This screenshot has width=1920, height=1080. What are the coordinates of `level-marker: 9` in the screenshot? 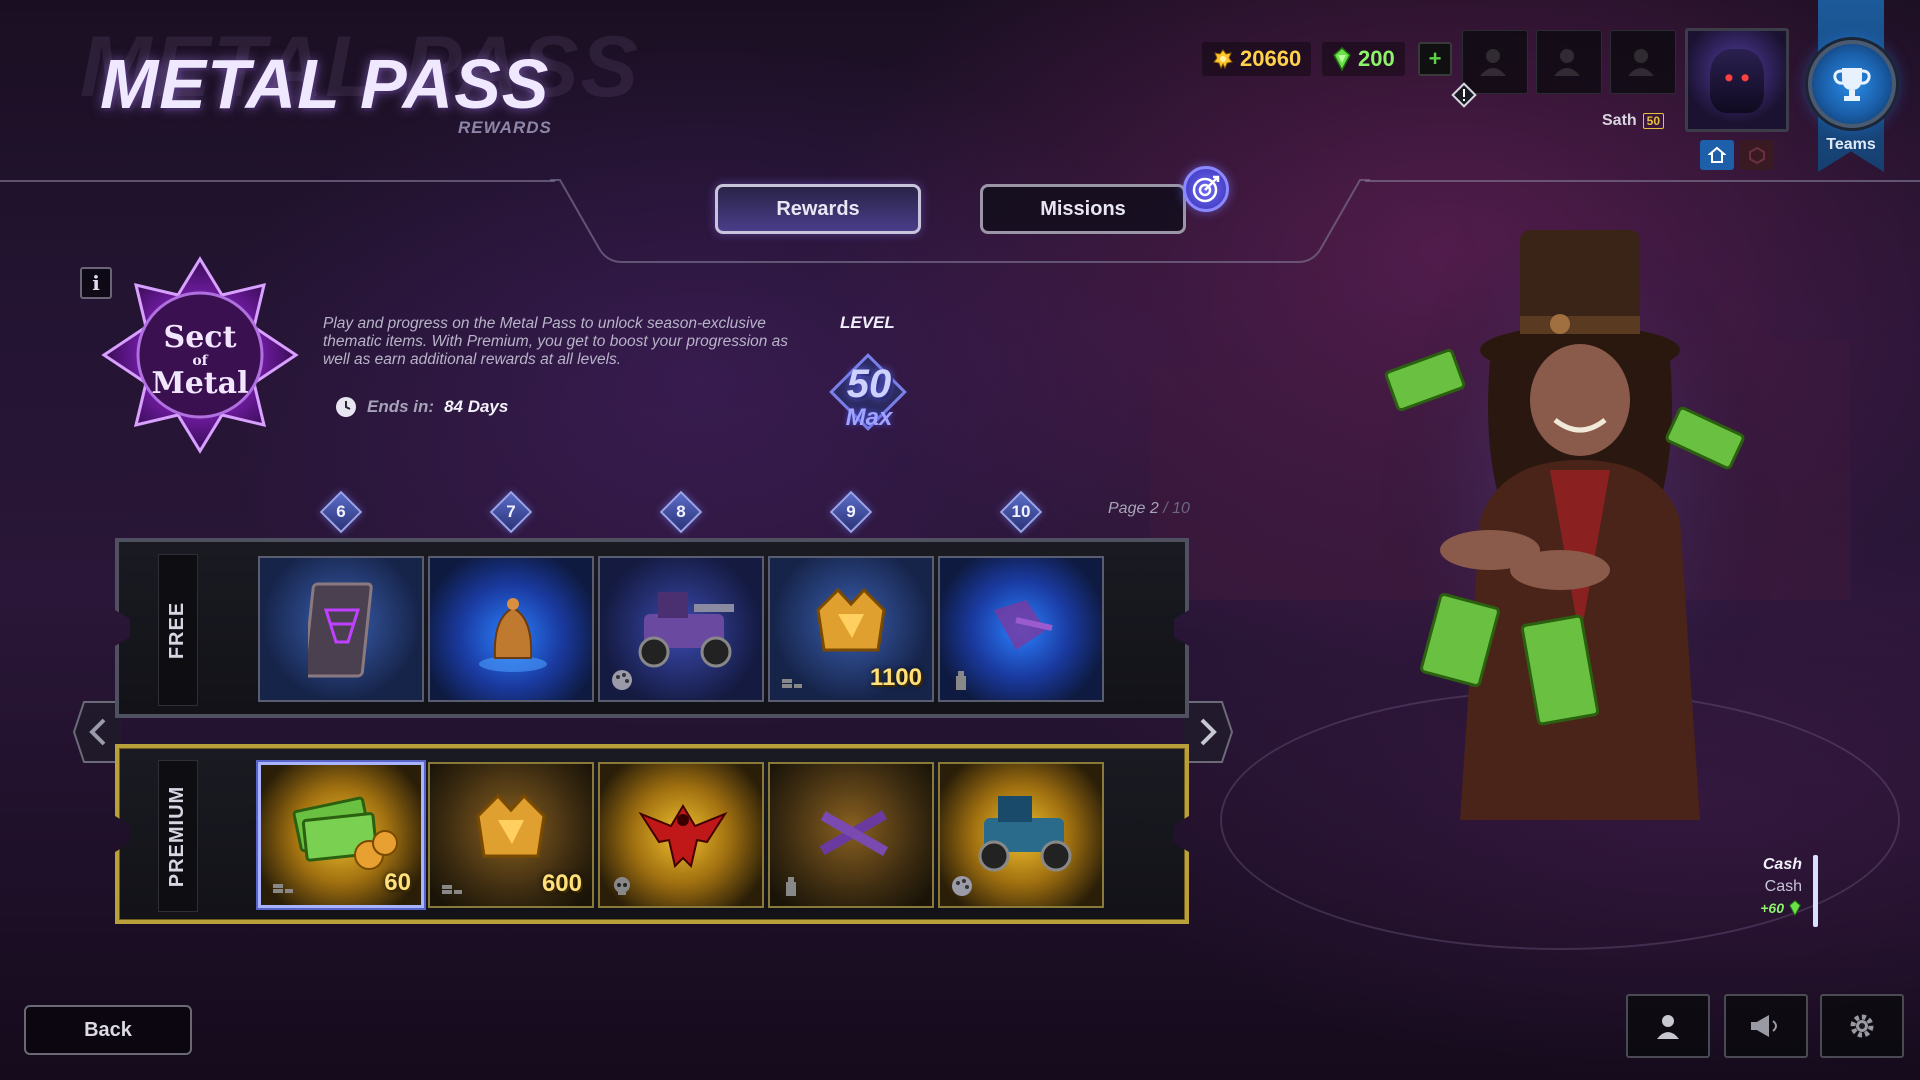 It's located at (851, 512).